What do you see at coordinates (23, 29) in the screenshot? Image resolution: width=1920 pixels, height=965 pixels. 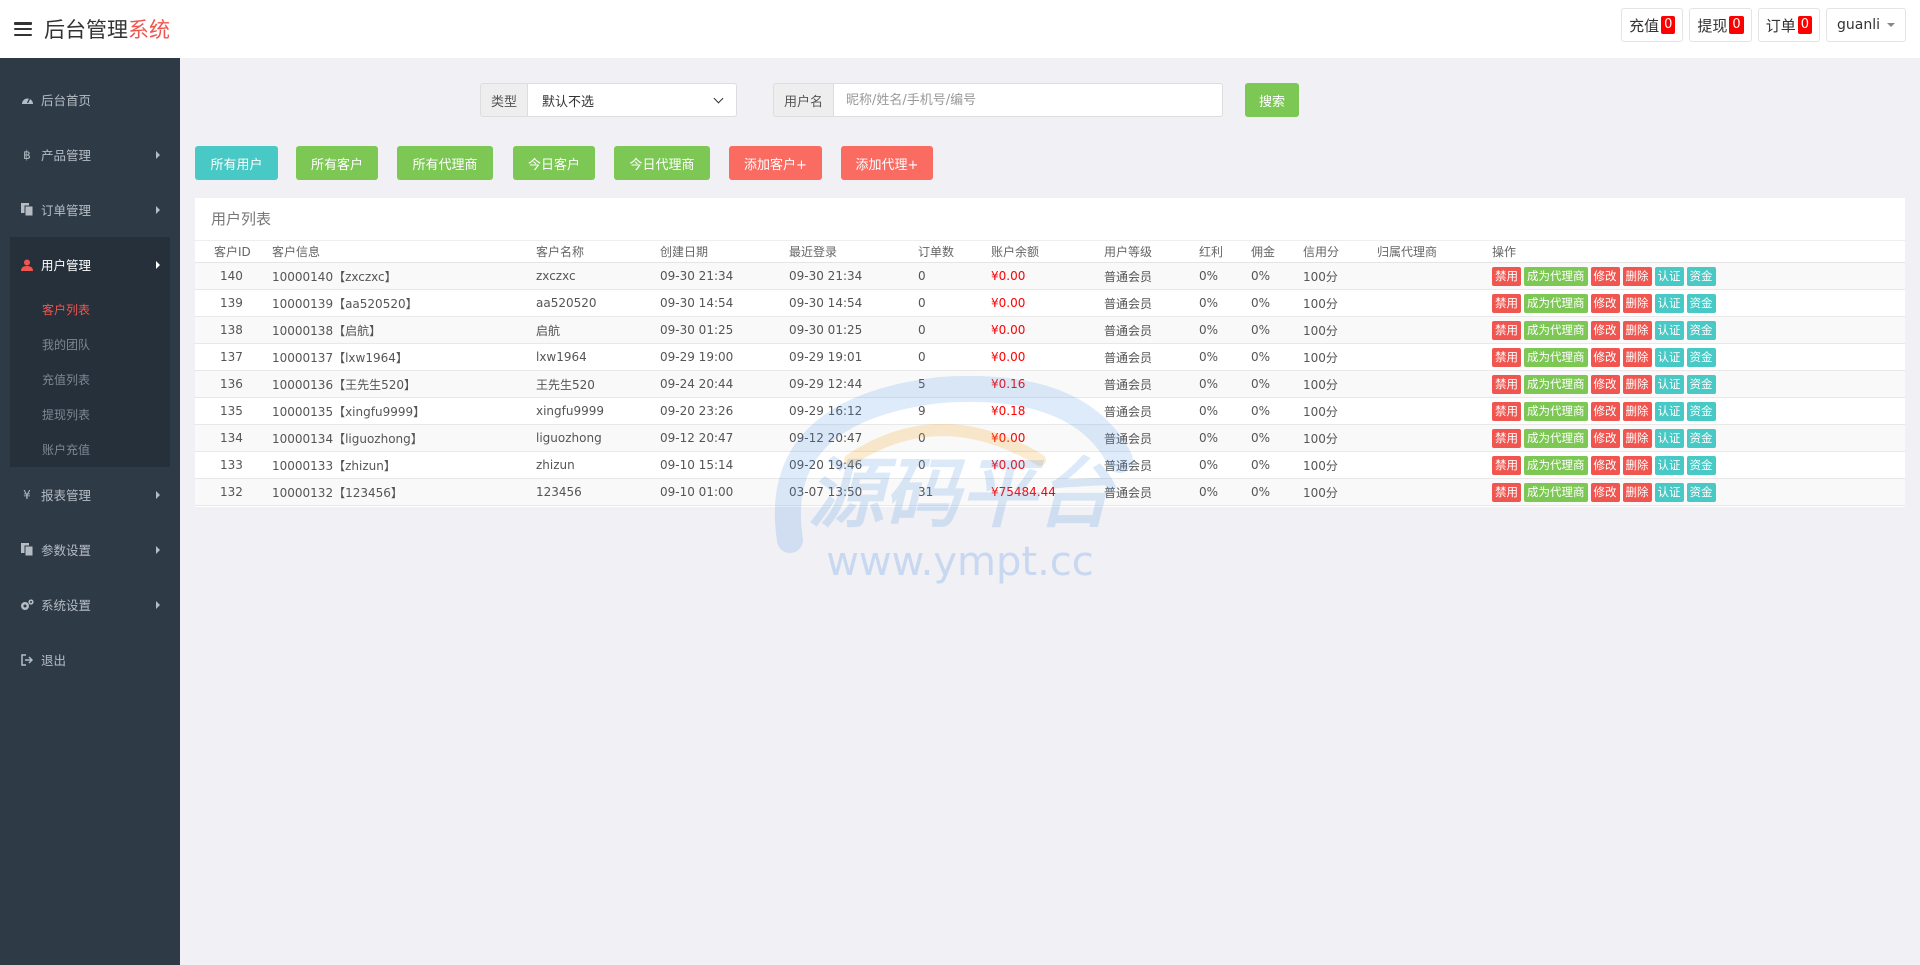 I see `menu-toggle-icon` at bounding box center [23, 29].